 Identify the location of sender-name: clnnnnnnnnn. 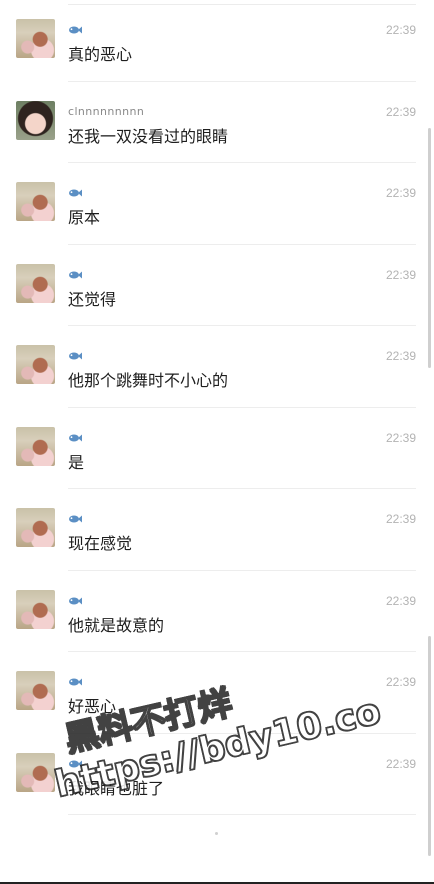
(106, 111).